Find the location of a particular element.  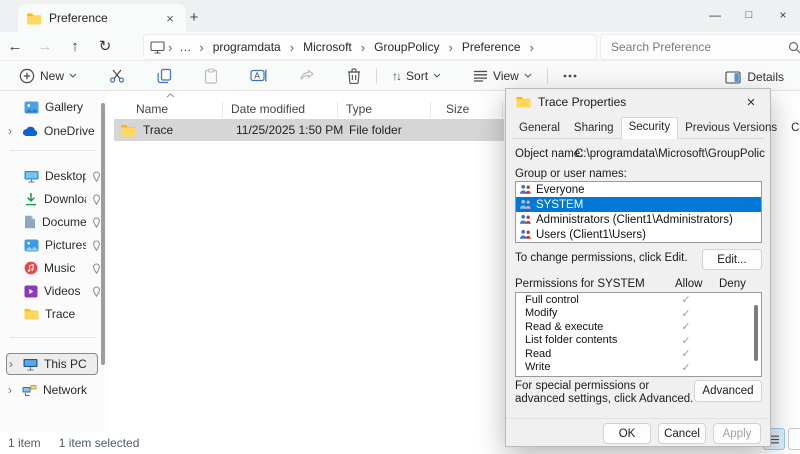

tab-customize: Customize is located at coordinates (792, 128).